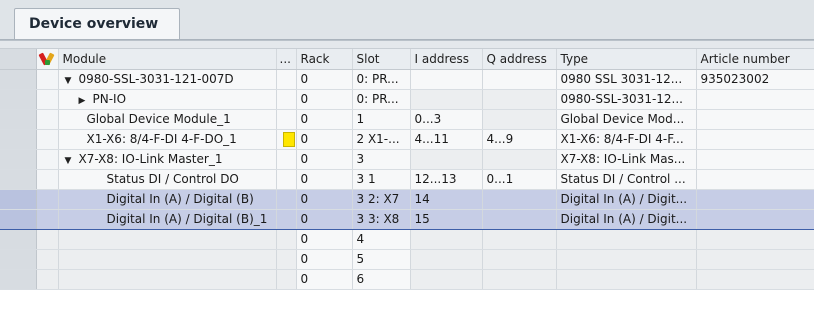  What do you see at coordinates (46, 59) in the screenshot?
I see `wrench-screwdriver-icon` at bounding box center [46, 59].